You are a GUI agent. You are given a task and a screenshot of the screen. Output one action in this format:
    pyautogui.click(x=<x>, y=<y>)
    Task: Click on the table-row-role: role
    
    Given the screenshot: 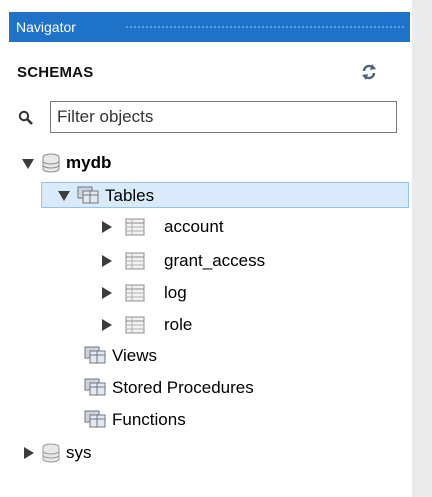 What is the action you would take?
    pyautogui.click(x=250, y=325)
    